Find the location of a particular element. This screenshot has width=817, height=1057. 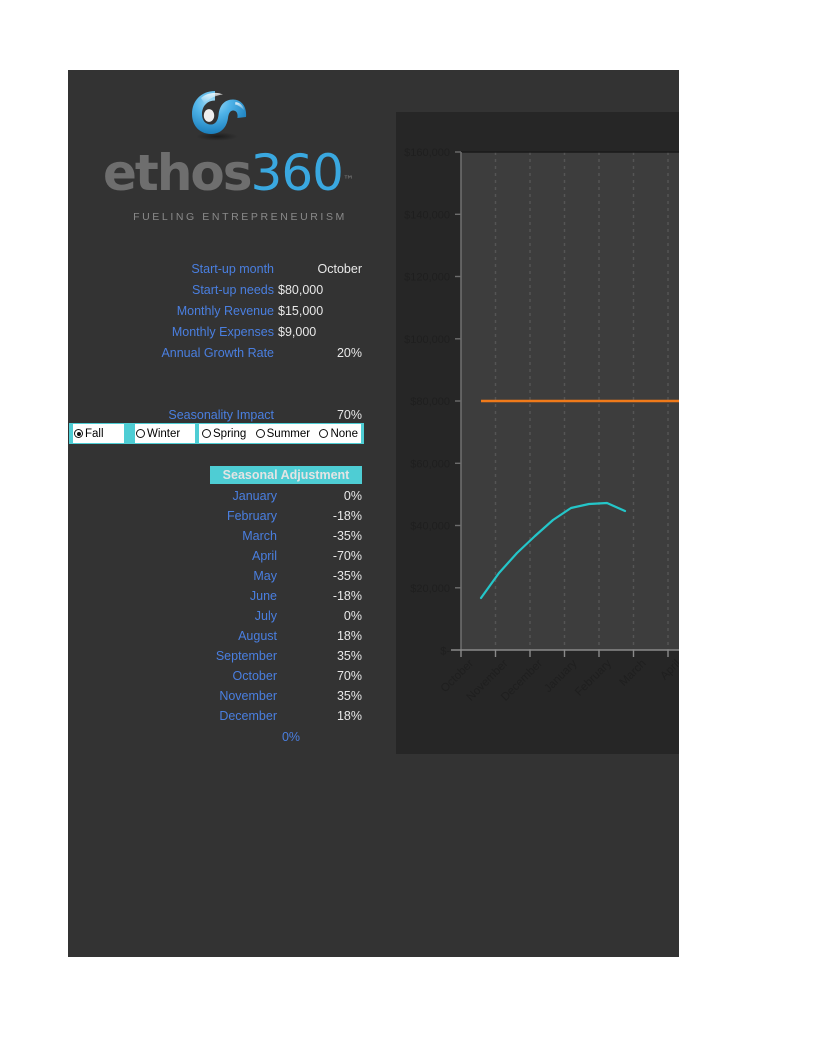

seasonal-month-july: July is located at coordinates (265, 616).